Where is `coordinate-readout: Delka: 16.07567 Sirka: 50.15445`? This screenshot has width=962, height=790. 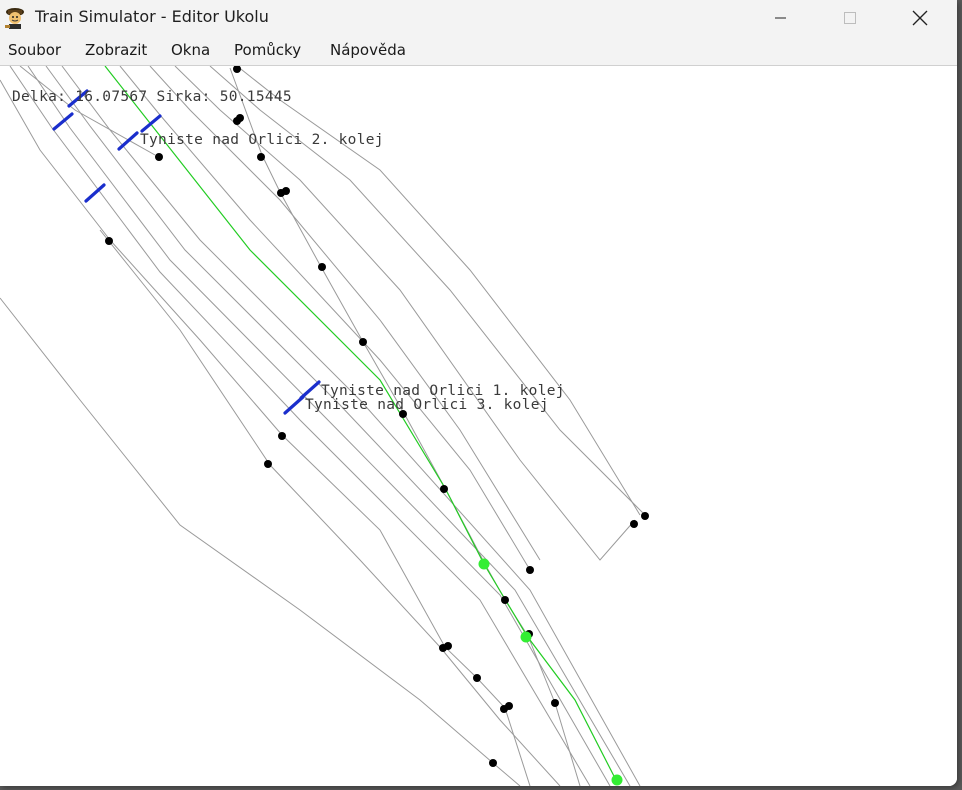 coordinate-readout: Delka: 16.07567 Sirka: 50.15445 is located at coordinates (152, 97).